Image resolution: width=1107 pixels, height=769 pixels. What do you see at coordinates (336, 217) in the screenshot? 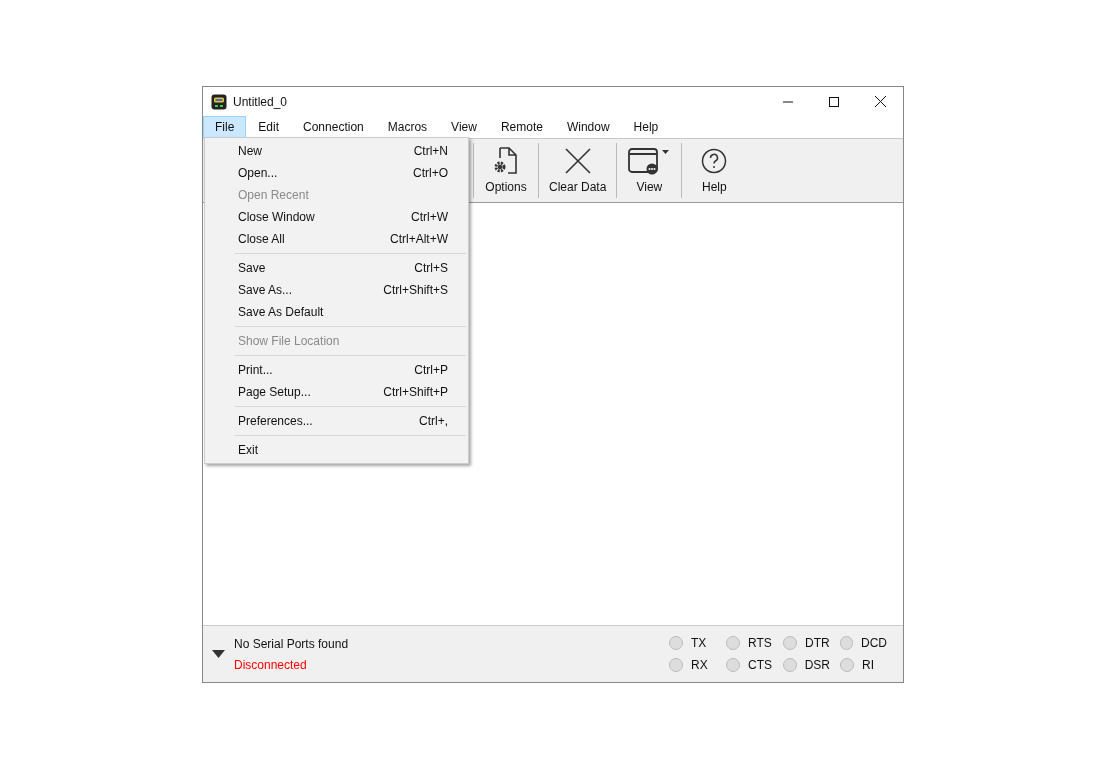
I see `menu-entry: Close Window Ctrl+W` at bounding box center [336, 217].